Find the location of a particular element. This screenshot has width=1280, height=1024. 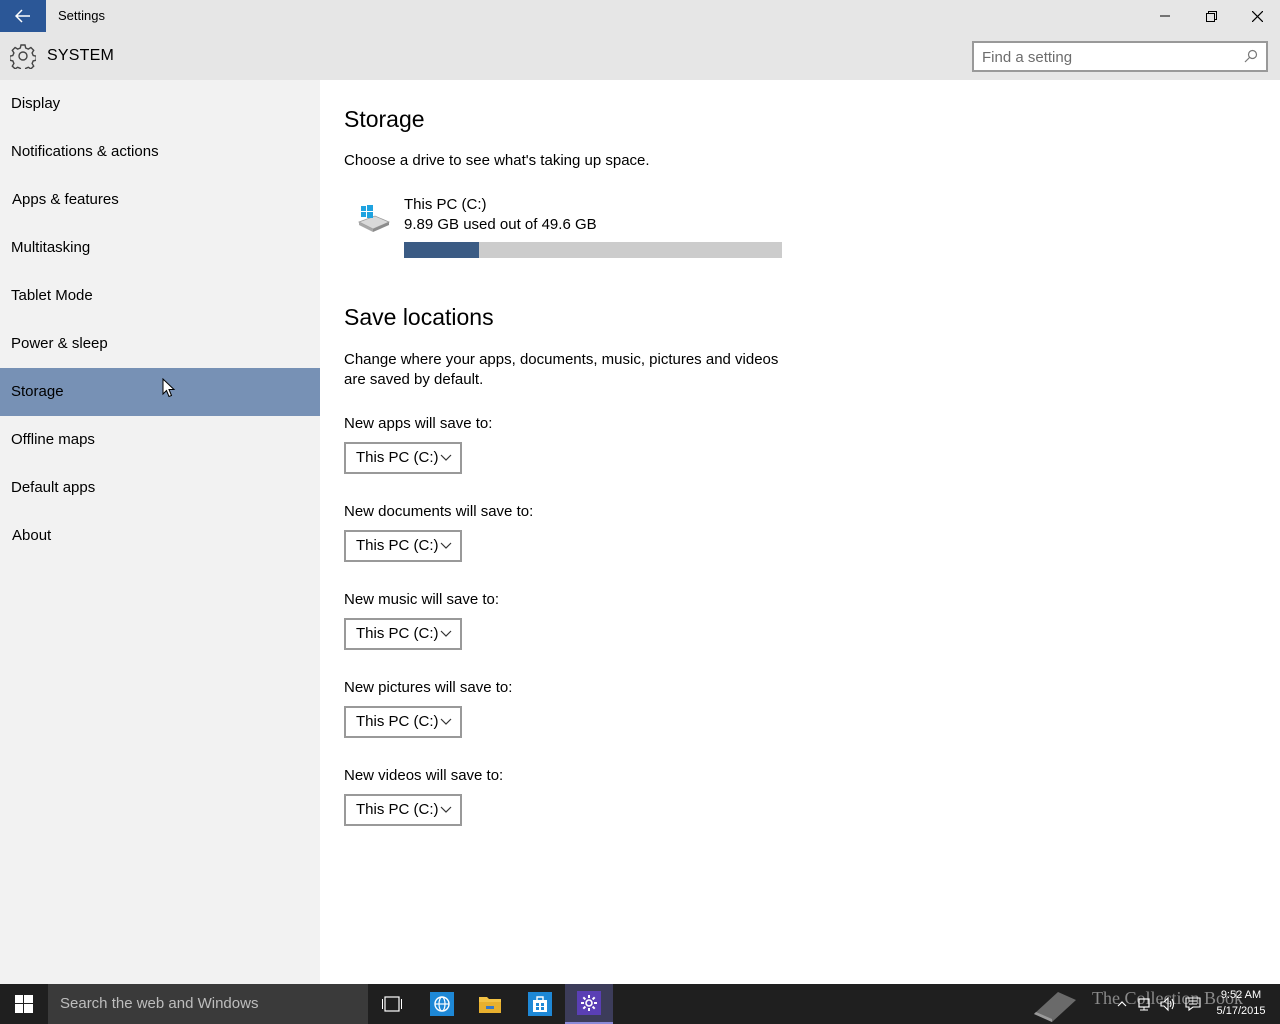

new-videos-label: New videos will save to: is located at coordinates (424, 775).